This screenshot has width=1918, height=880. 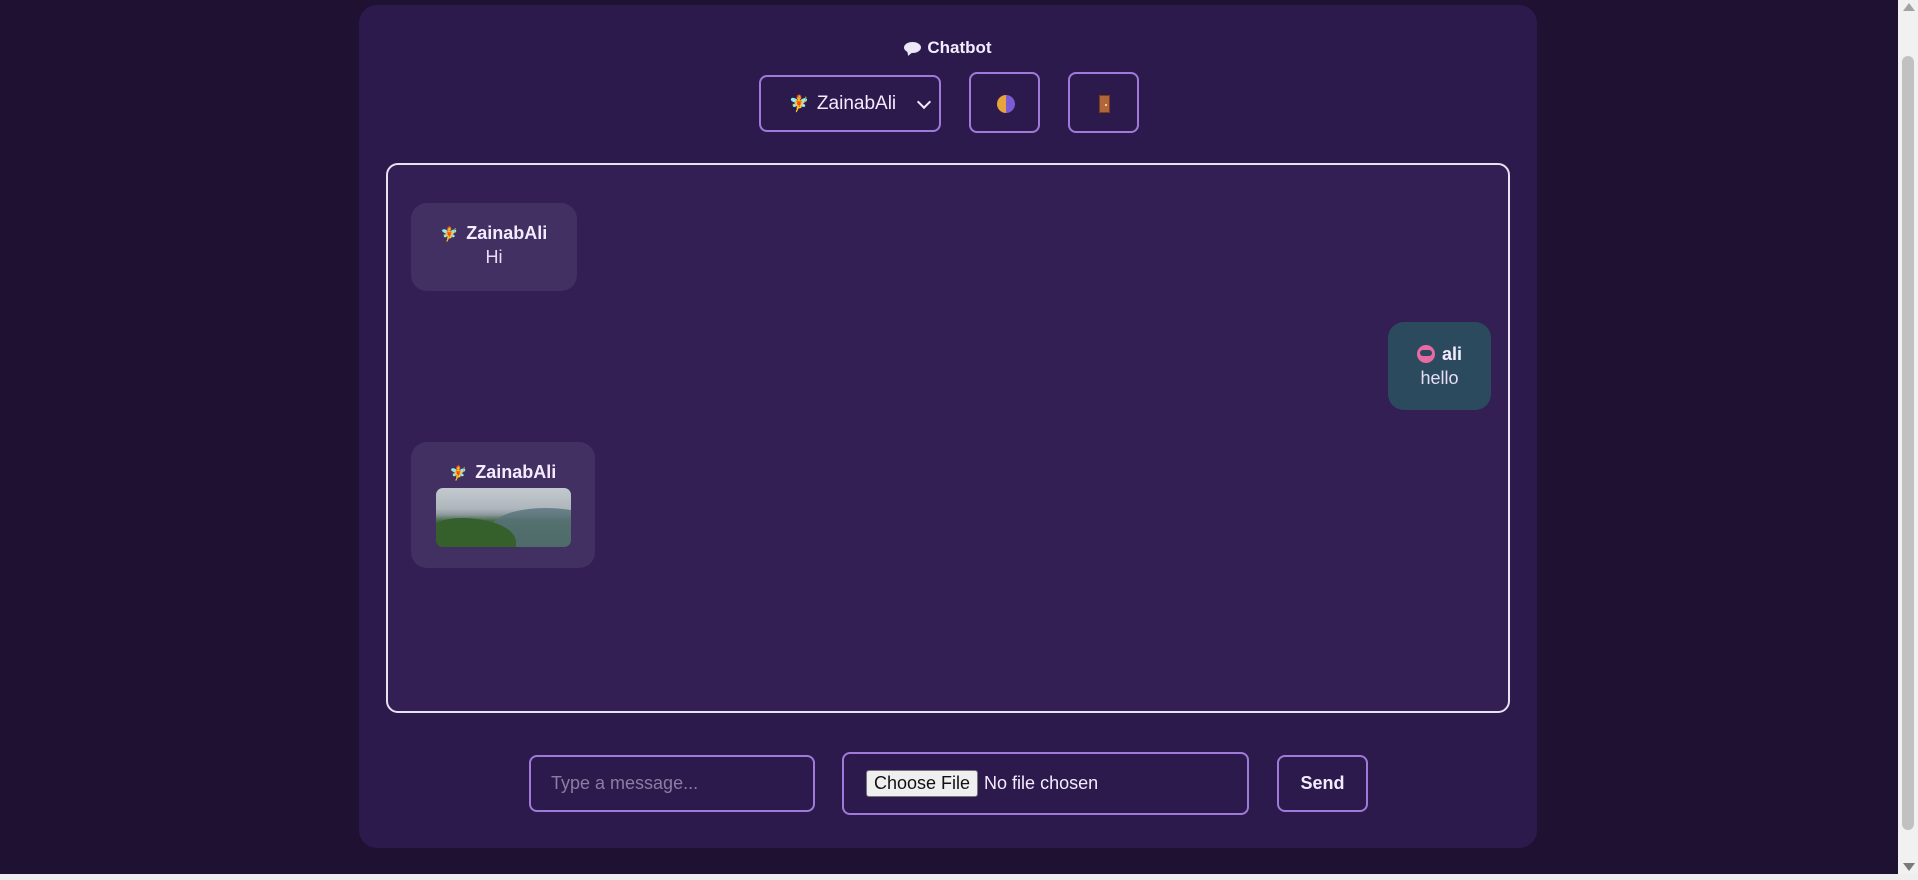 I want to click on message-input, so click(x=672, y=783).